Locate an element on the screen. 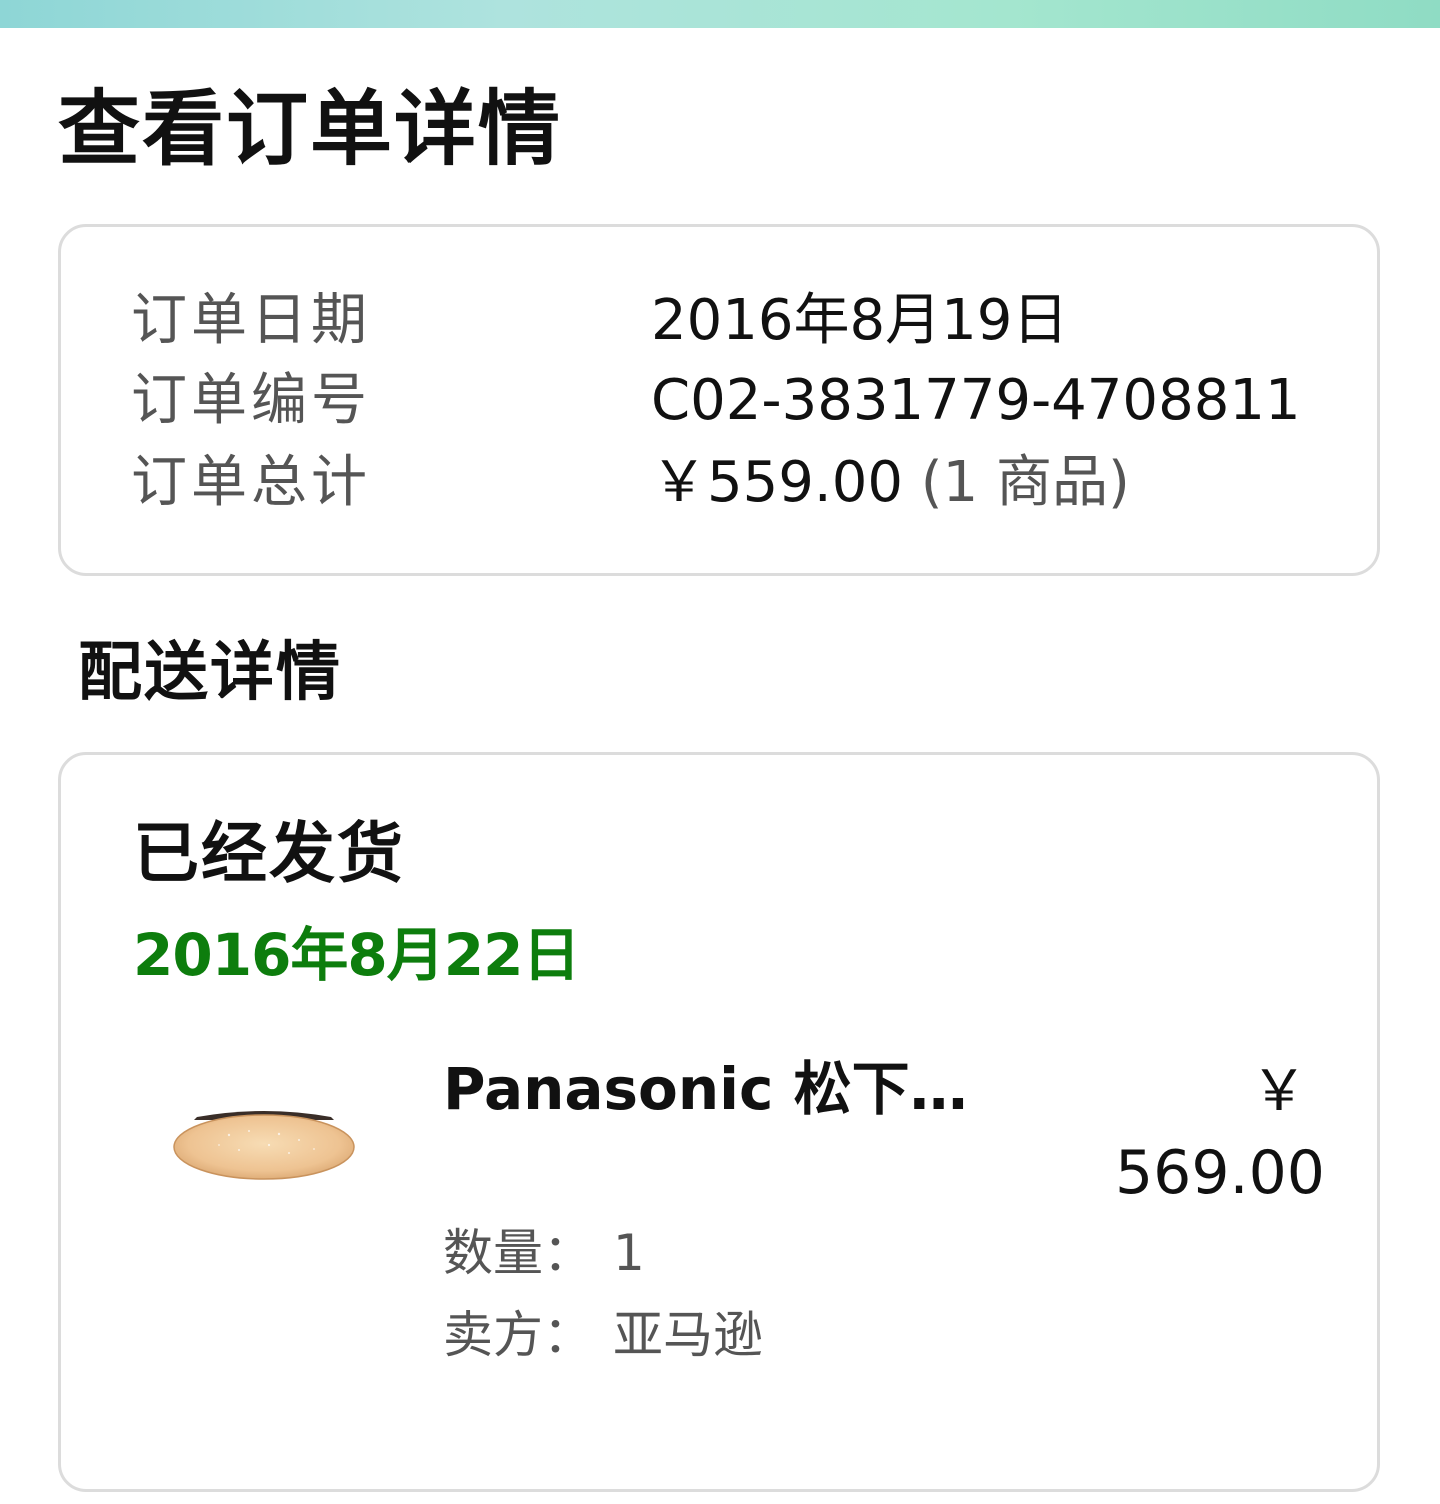 The image size is (1440, 1504). product-image is located at coordinates (264, 1145).